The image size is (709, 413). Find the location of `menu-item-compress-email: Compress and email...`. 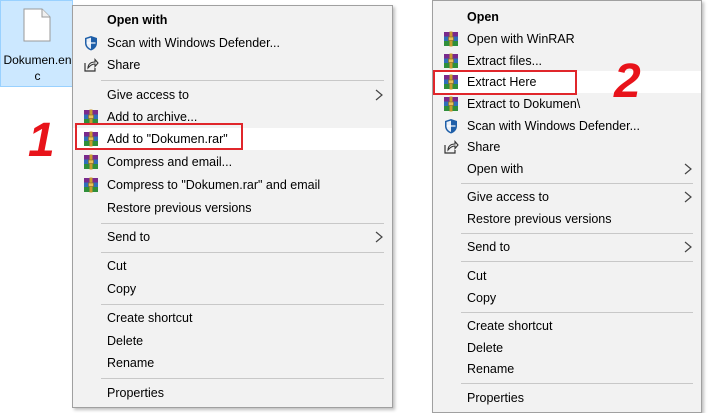

menu-item-compress-email: Compress and email... is located at coordinates (232, 162).